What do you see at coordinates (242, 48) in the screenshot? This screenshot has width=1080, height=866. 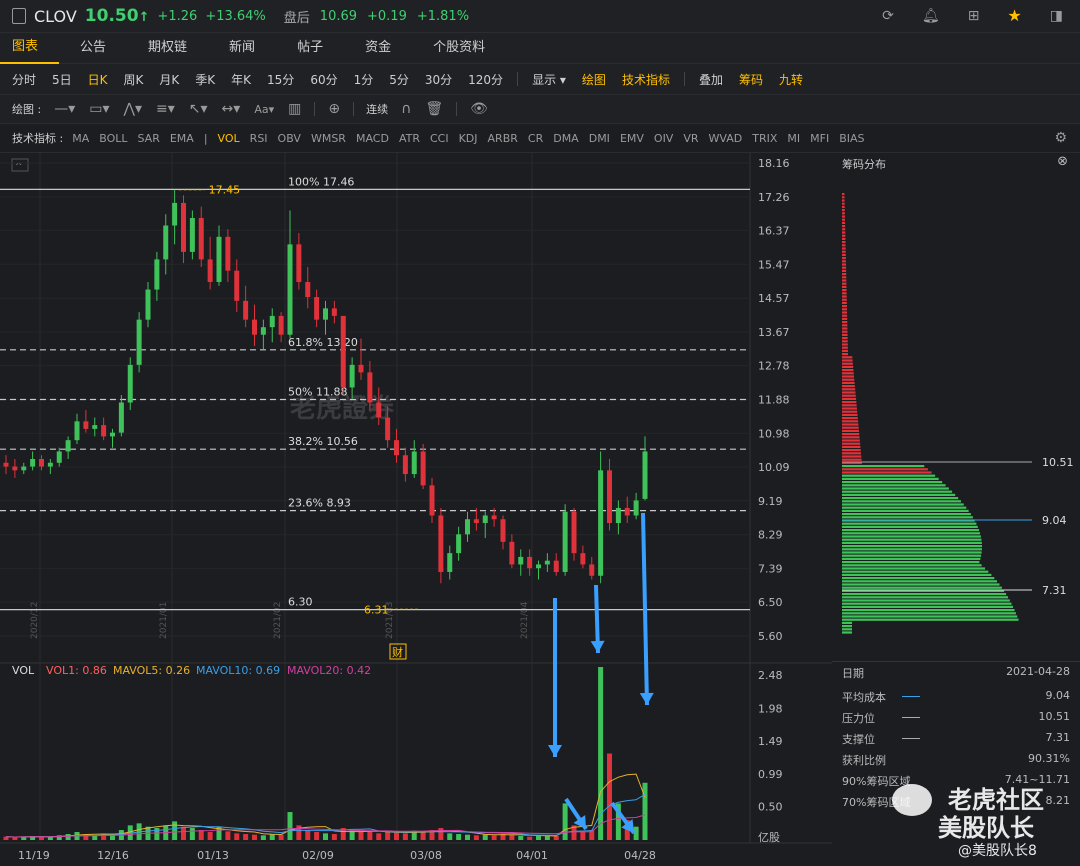 I see `tab-news: 新闻` at bounding box center [242, 48].